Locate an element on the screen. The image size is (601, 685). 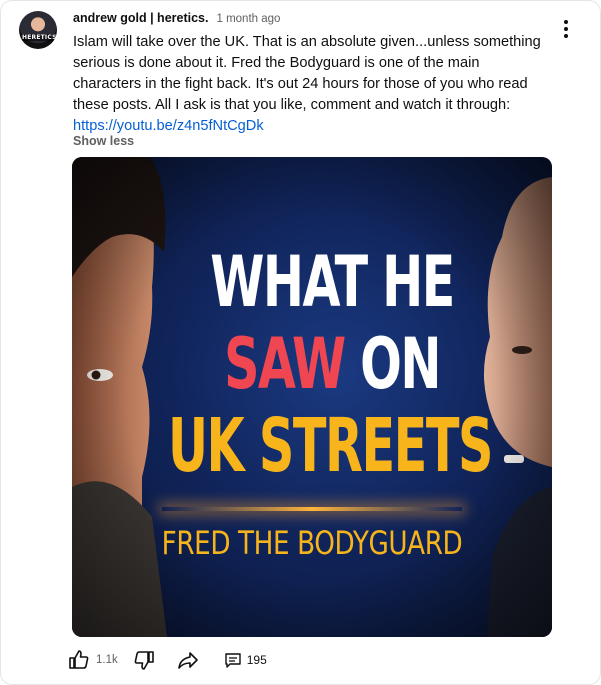
like-button: 1.1k is located at coordinates (92, 660).